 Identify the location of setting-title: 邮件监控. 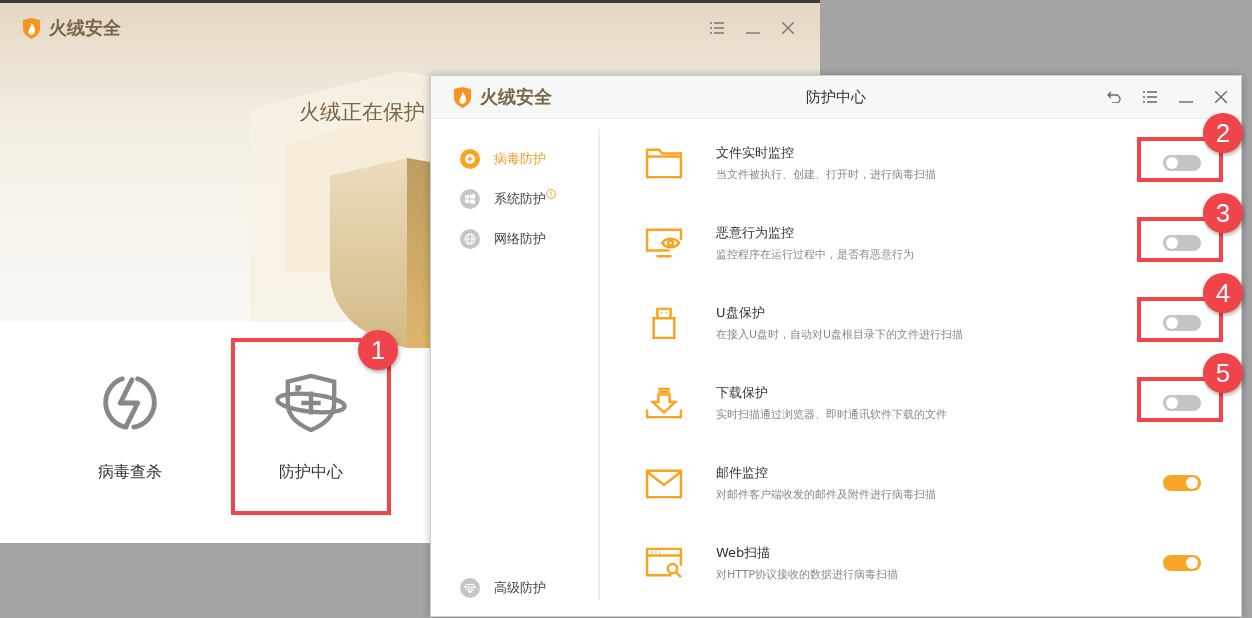
(742, 473).